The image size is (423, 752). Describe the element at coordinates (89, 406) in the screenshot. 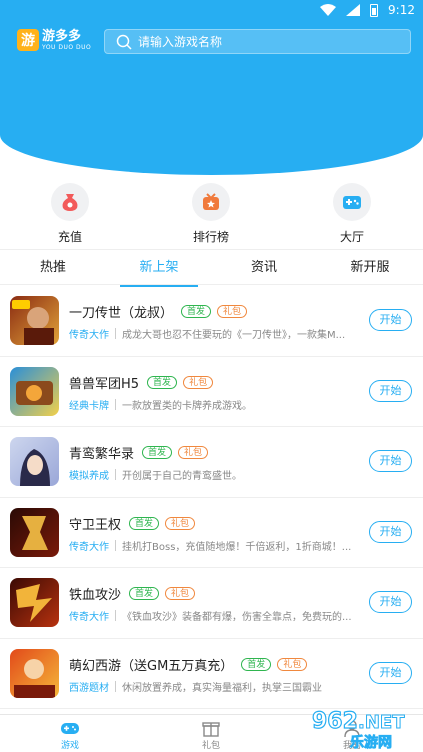

I see `game-category: 经典卡牌` at that location.